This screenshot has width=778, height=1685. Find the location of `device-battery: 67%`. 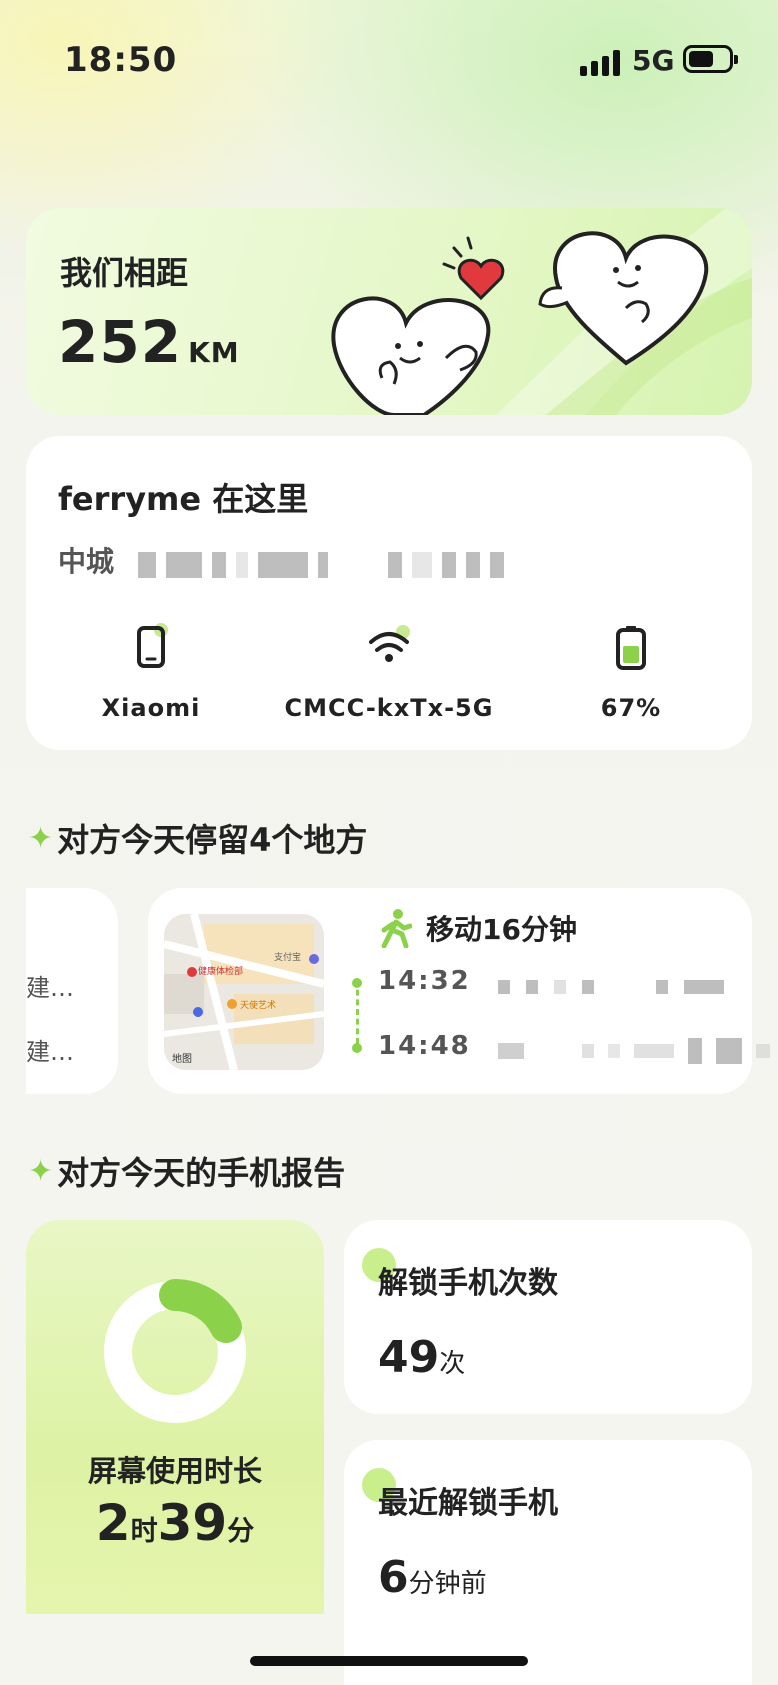

device-battery: 67% is located at coordinates (631, 672).